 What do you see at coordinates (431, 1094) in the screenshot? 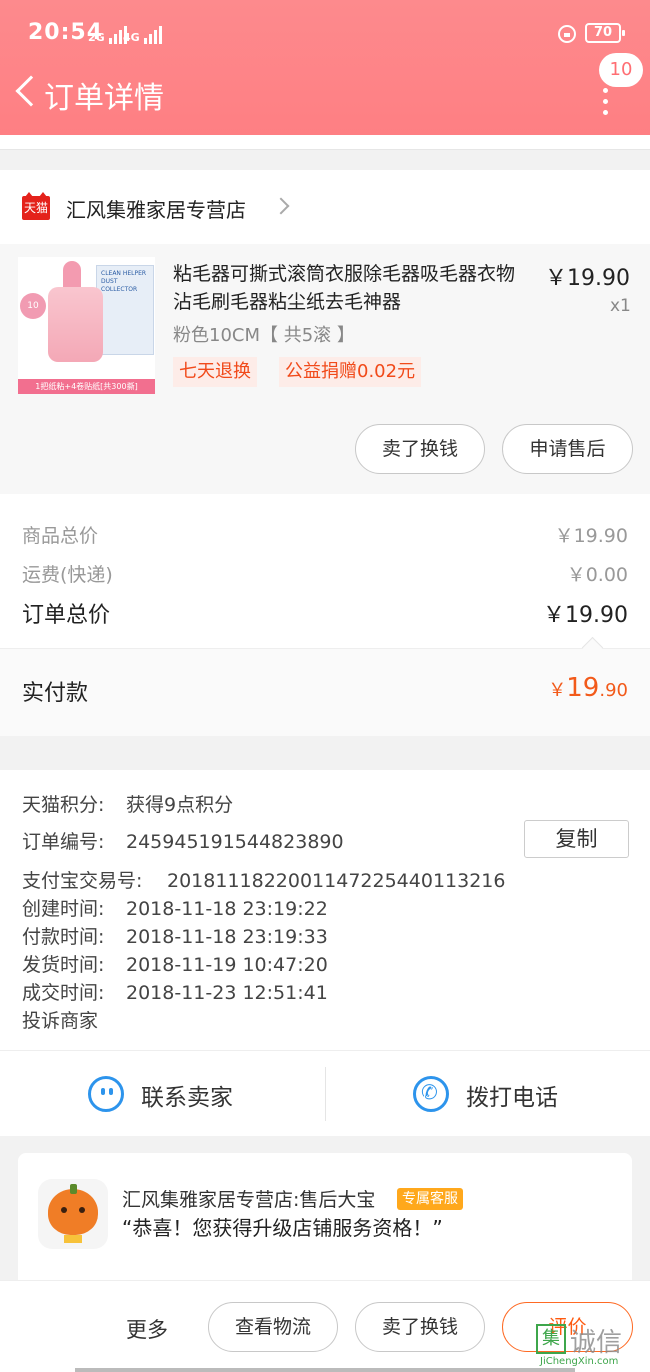
I see `phone-icon` at bounding box center [431, 1094].